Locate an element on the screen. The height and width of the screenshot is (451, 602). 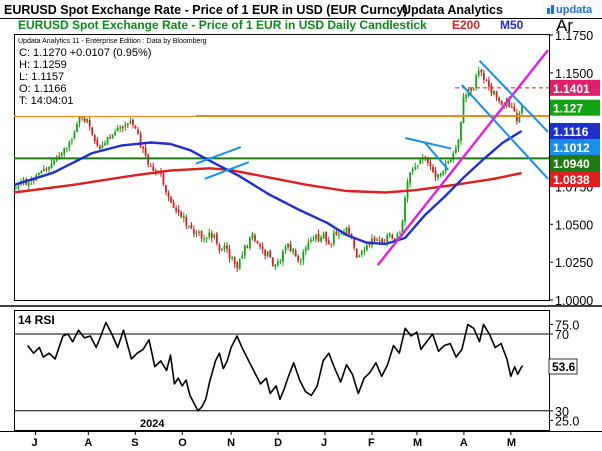
info-high: H: 1.1259 is located at coordinates (43, 65).